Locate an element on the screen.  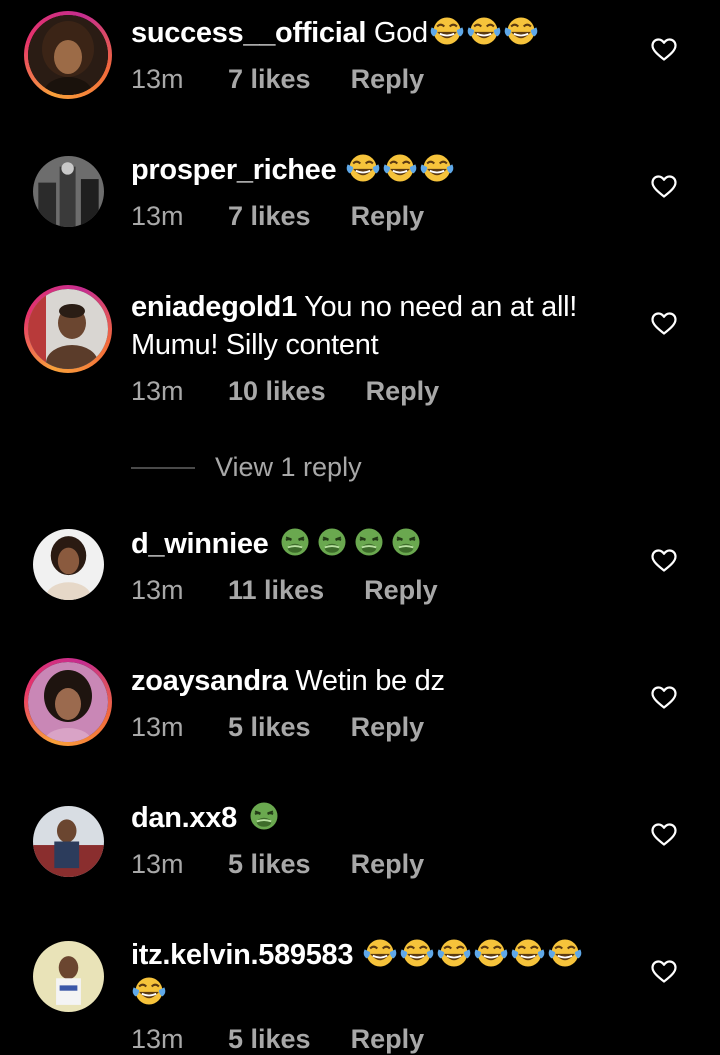
comment-username: prosper_richee is located at coordinates (234, 170).